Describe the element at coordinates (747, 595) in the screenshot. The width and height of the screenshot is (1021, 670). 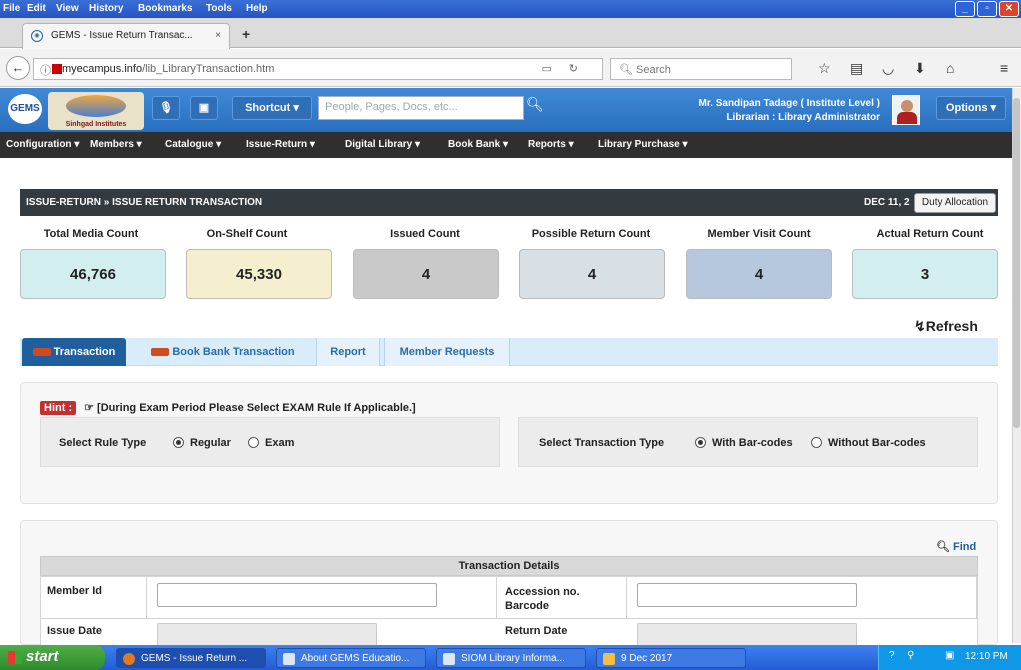
I see `accession-barcode-input` at that location.